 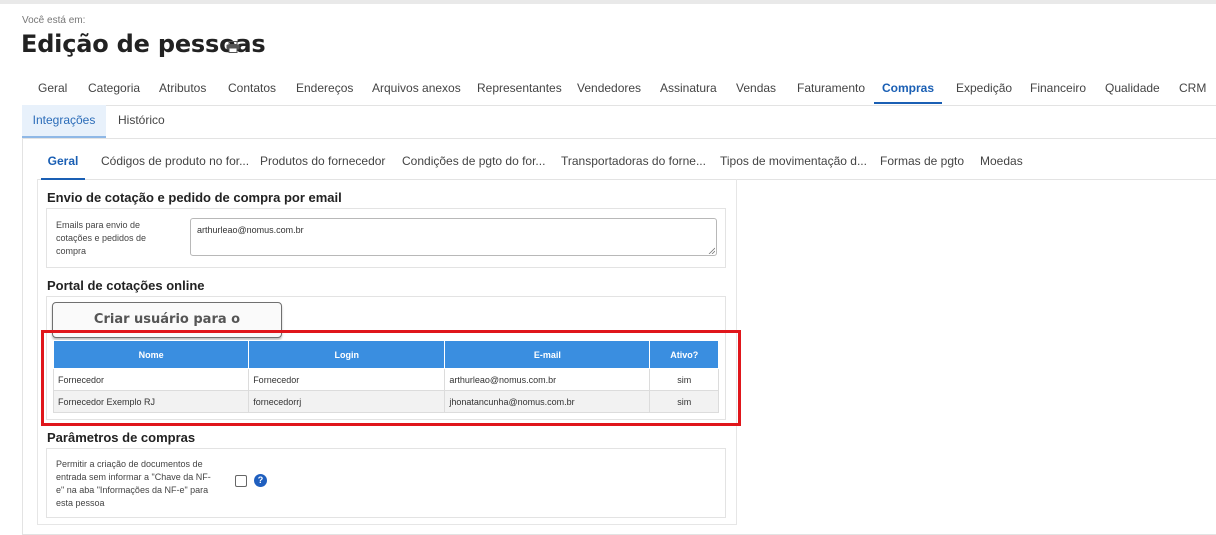 What do you see at coordinates (756, 88) in the screenshot?
I see `tab-vendas: Vendas` at bounding box center [756, 88].